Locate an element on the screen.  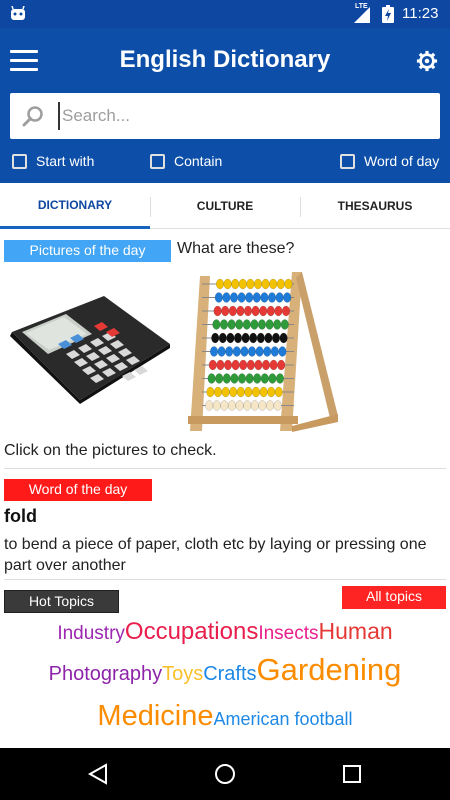
battery-charging-icon is located at coordinates (388, 14).